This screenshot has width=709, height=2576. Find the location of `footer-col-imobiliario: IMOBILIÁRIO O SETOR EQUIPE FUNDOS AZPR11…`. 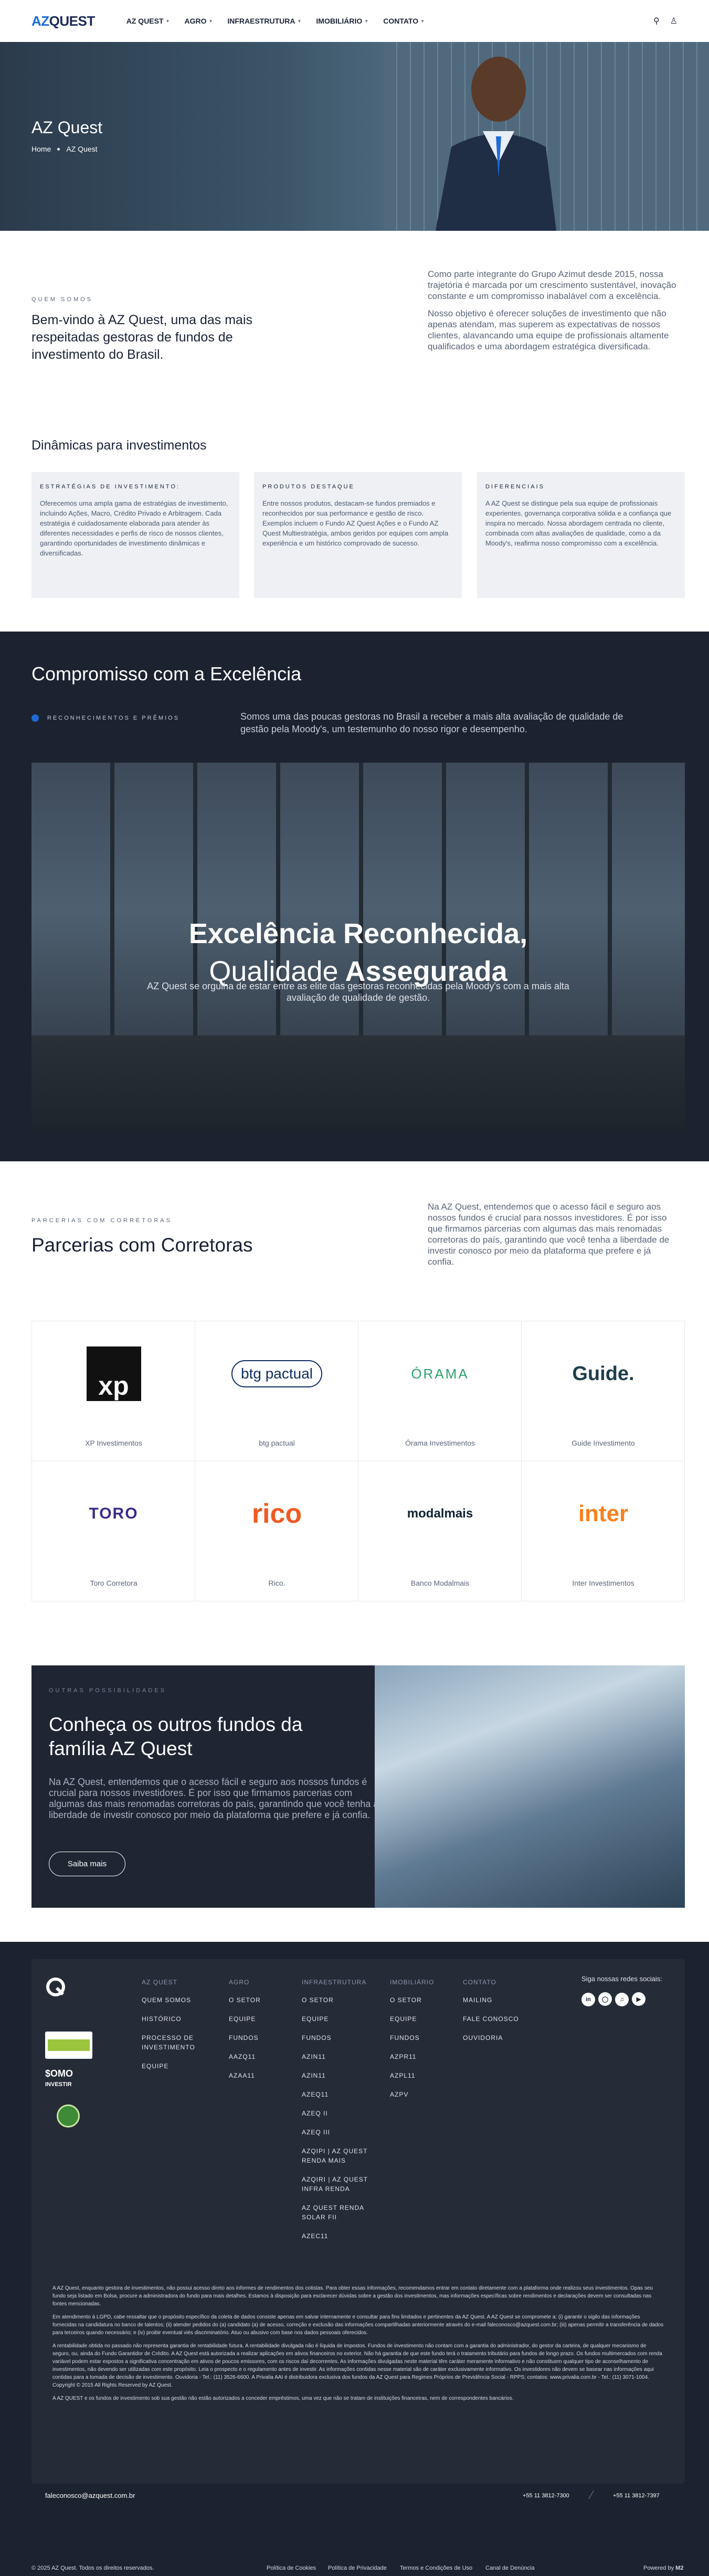

footer-col-imobiliario: IMOBILIÁRIO O SETOR EQUIPE FUNDOS AZPR11… is located at coordinates (419, 2039).